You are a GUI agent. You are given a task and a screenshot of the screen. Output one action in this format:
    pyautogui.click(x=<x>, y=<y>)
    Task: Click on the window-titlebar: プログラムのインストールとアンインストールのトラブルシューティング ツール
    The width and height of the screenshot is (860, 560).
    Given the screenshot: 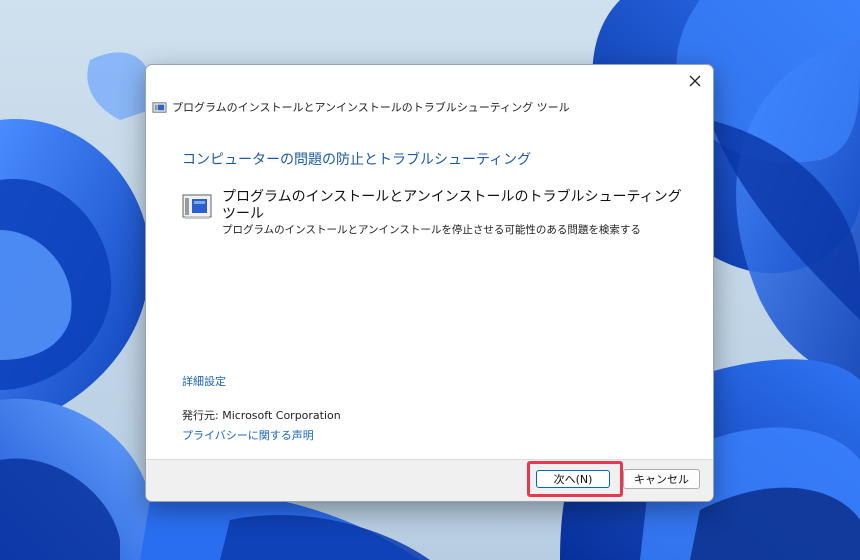 What is the action you would take?
    pyautogui.click(x=361, y=107)
    